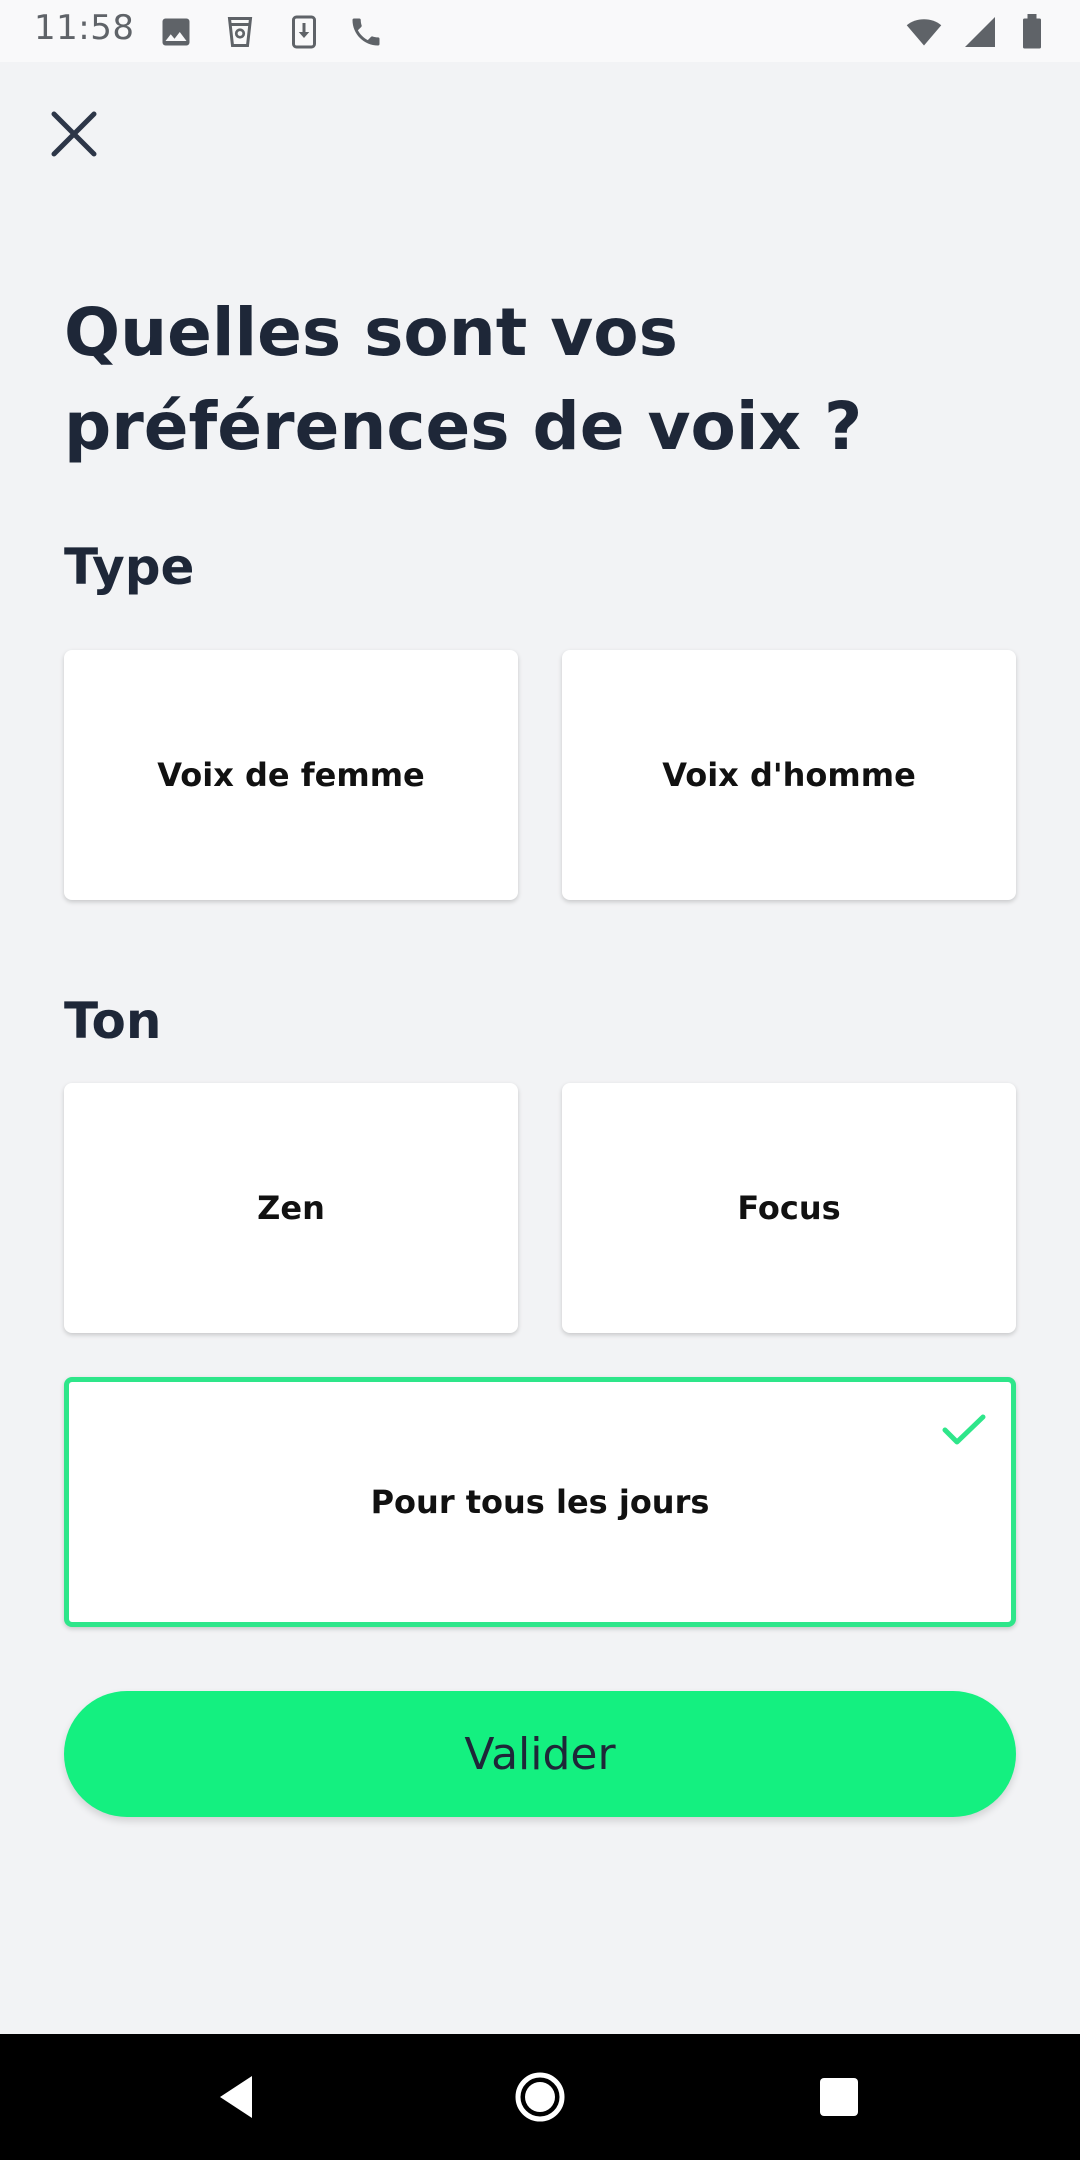 The width and height of the screenshot is (1080, 2160). What do you see at coordinates (980, 32) in the screenshot?
I see `signal-icon` at bounding box center [980, 32].